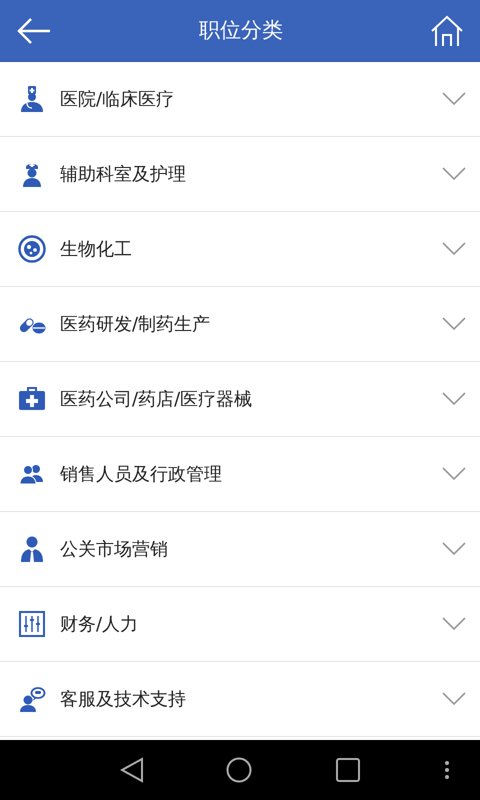 This screenshot has width=480, height=800. Describe the element at coordinates (32, 399) in the screenshot. I see `first-aid-kit-icon` at that location.